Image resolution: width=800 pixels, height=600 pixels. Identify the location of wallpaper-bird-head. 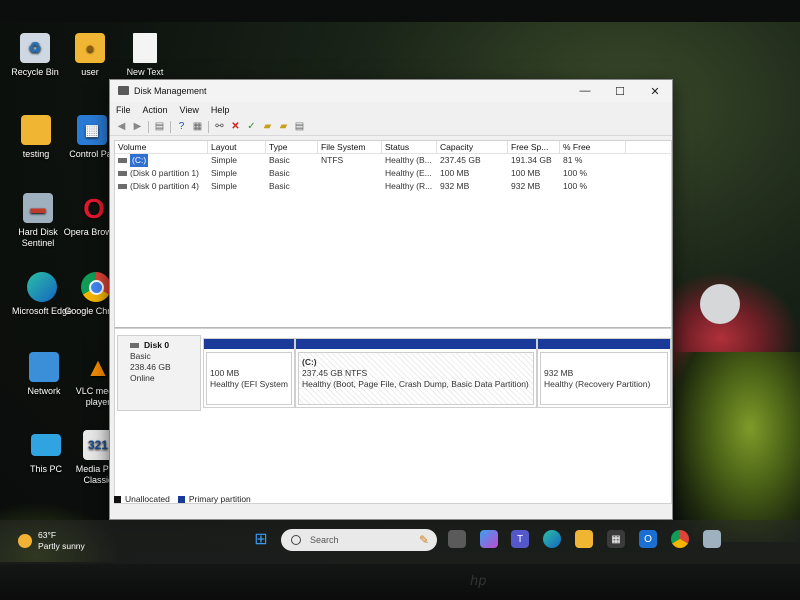
(720, 304).